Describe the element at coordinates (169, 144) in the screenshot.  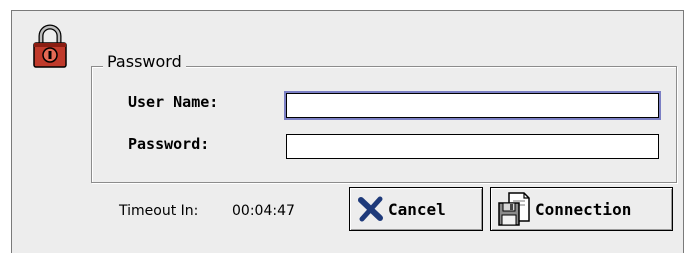
I see `password-label: Password:` at that location.